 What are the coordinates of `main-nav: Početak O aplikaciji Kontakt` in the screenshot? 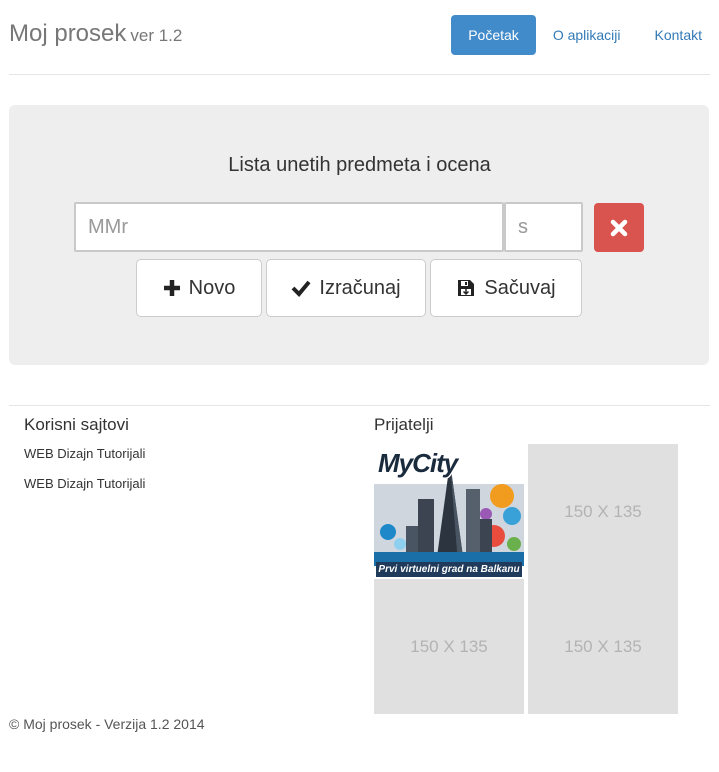 It's located at (585, 35).